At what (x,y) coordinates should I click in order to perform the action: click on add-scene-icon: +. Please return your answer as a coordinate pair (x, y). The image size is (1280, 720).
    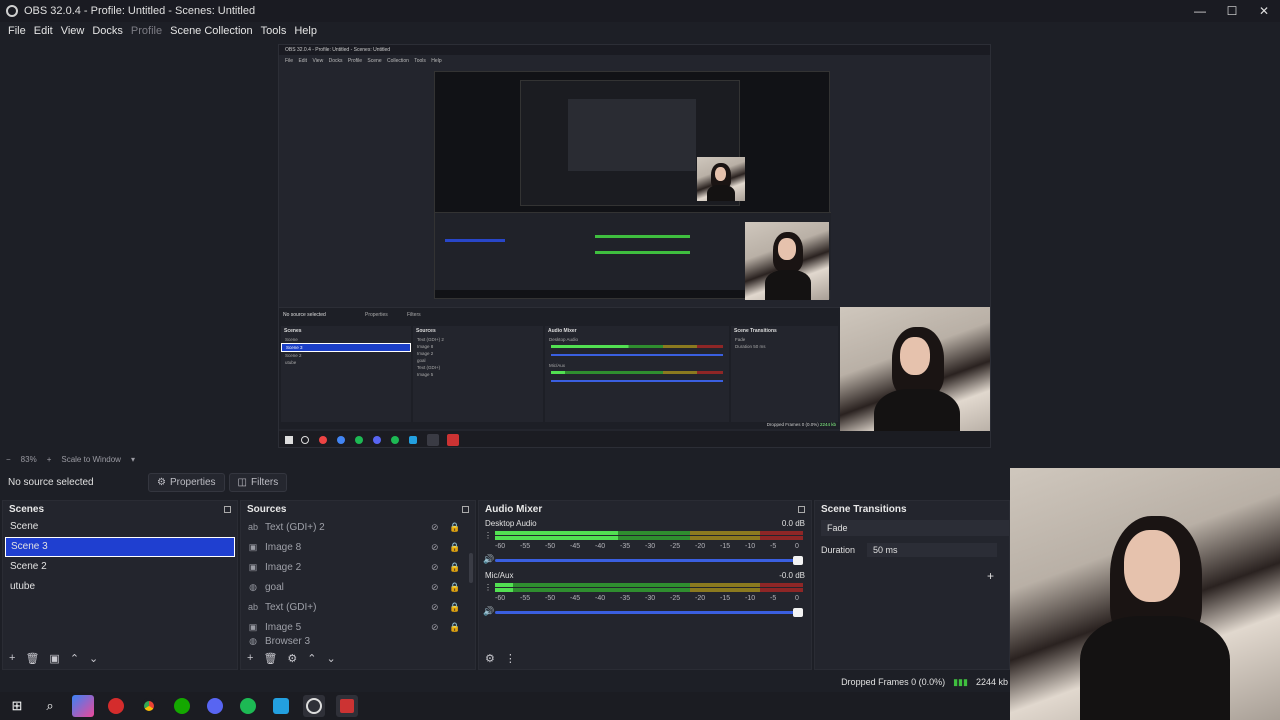
    Looking at the image, I should click on (12, 658).